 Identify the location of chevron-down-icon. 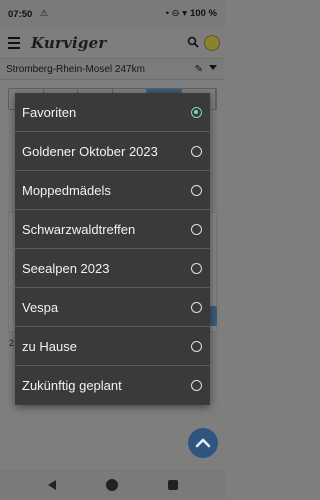
(213, 67).